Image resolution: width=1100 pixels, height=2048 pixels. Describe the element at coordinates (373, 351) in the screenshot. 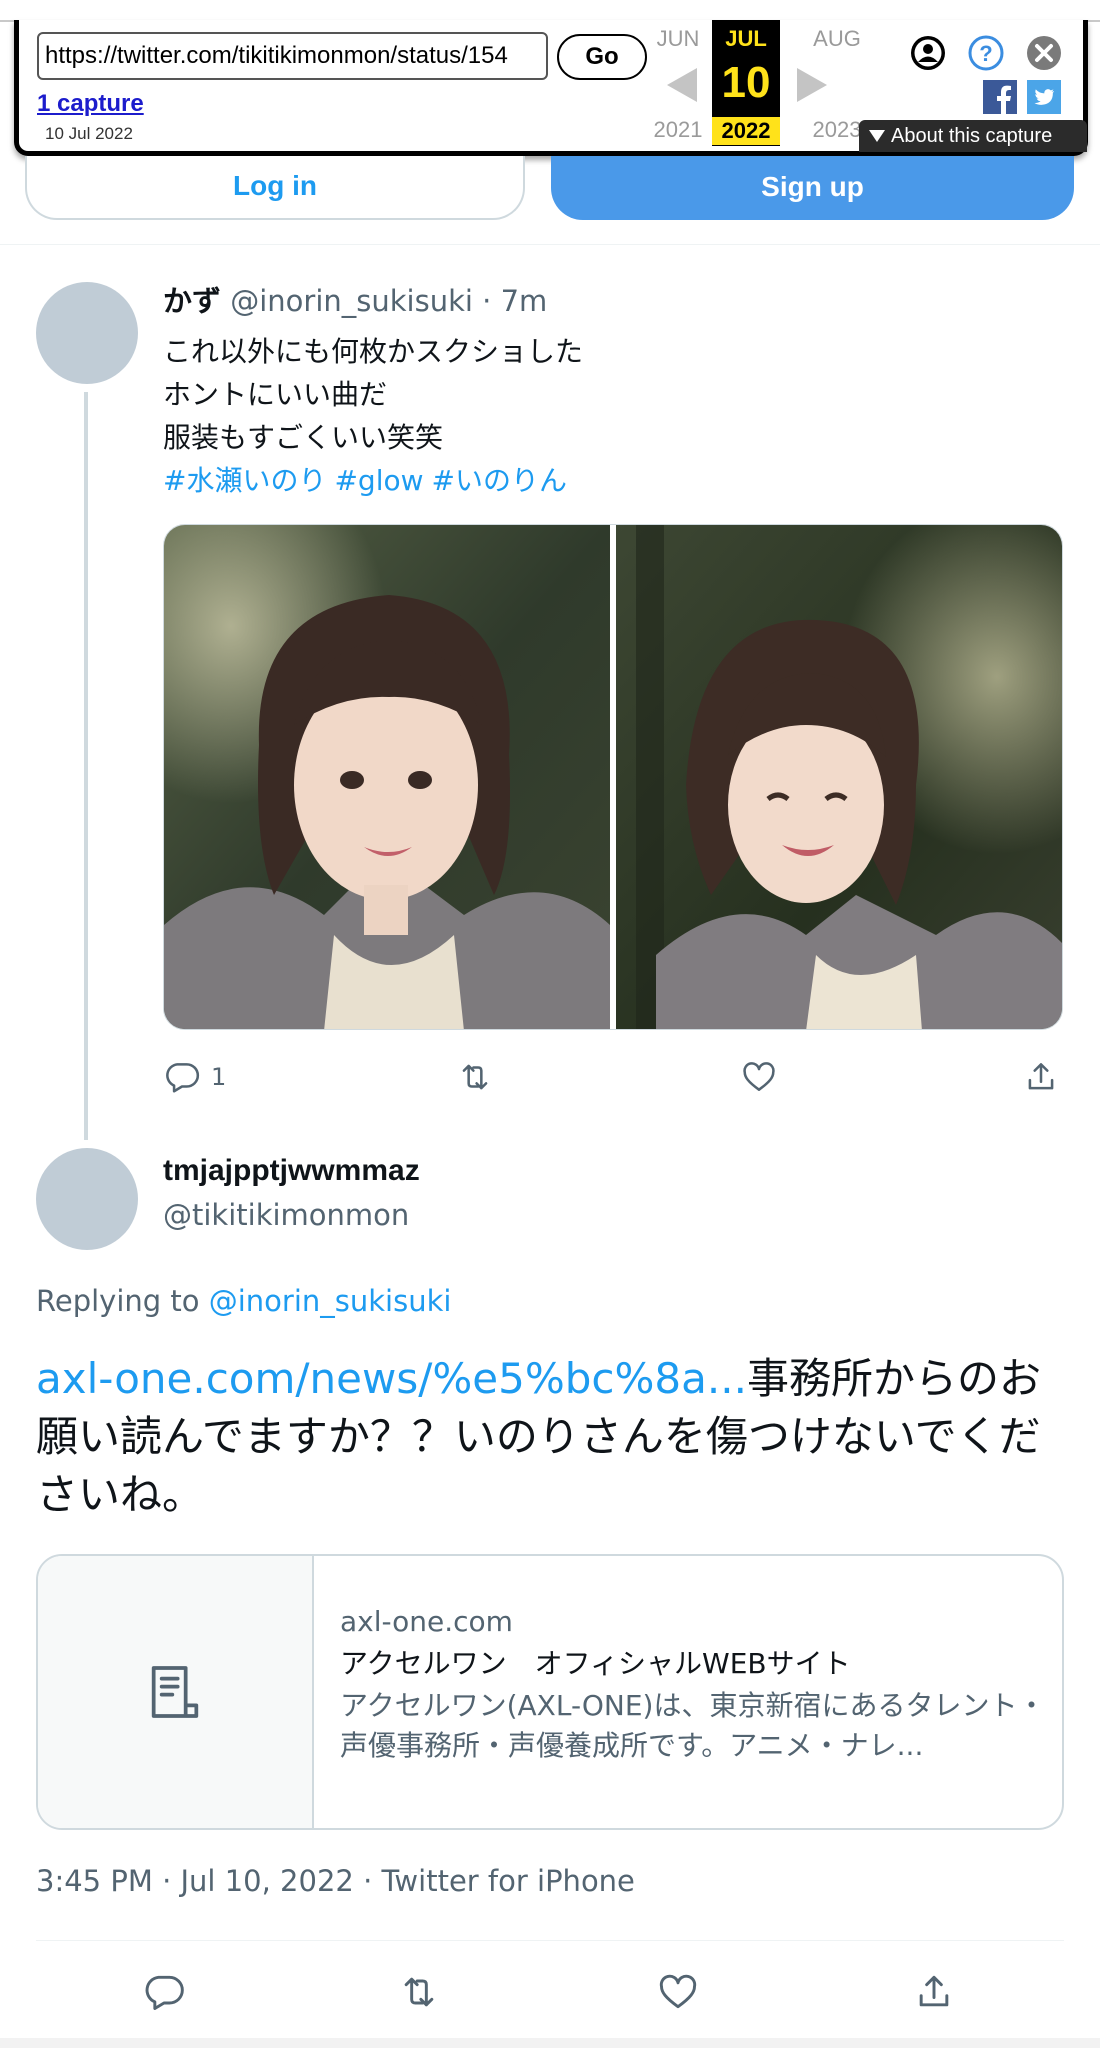

I see `tweet-text-line: これ以外にも何枚かスクショした` at that location.